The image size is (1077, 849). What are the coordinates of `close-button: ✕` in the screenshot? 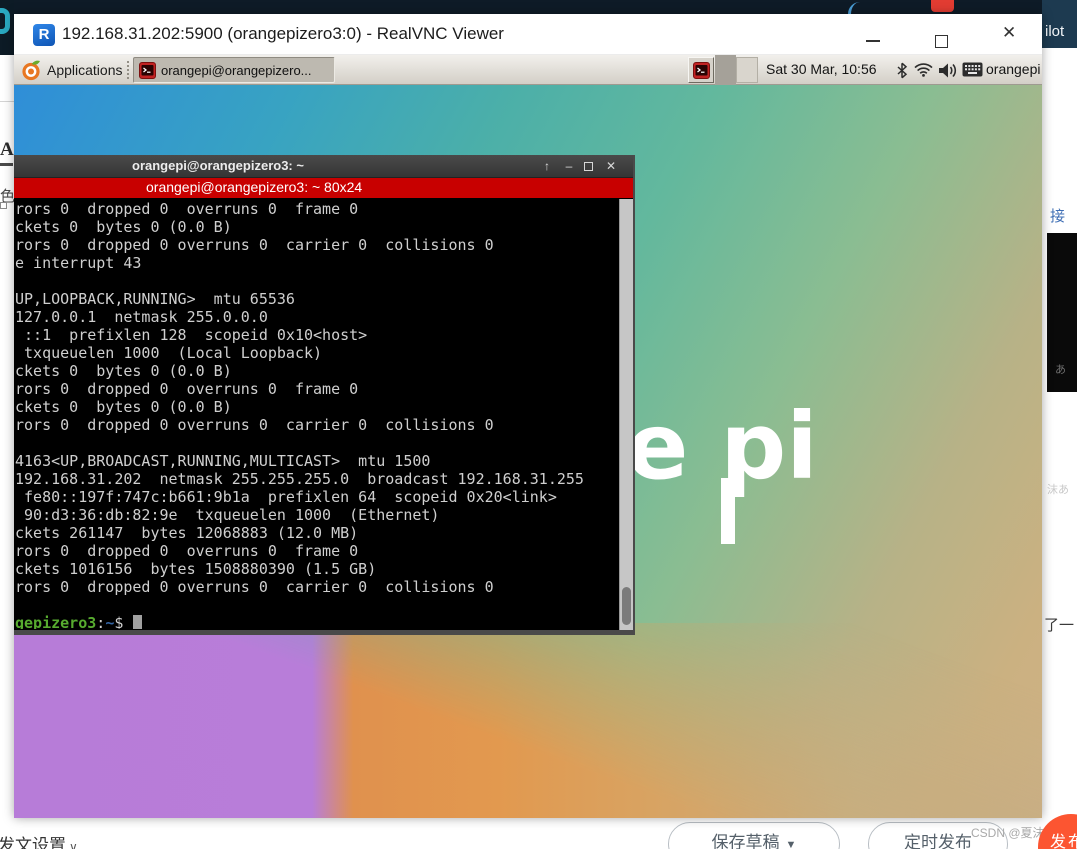 It's located at (1009, 33).